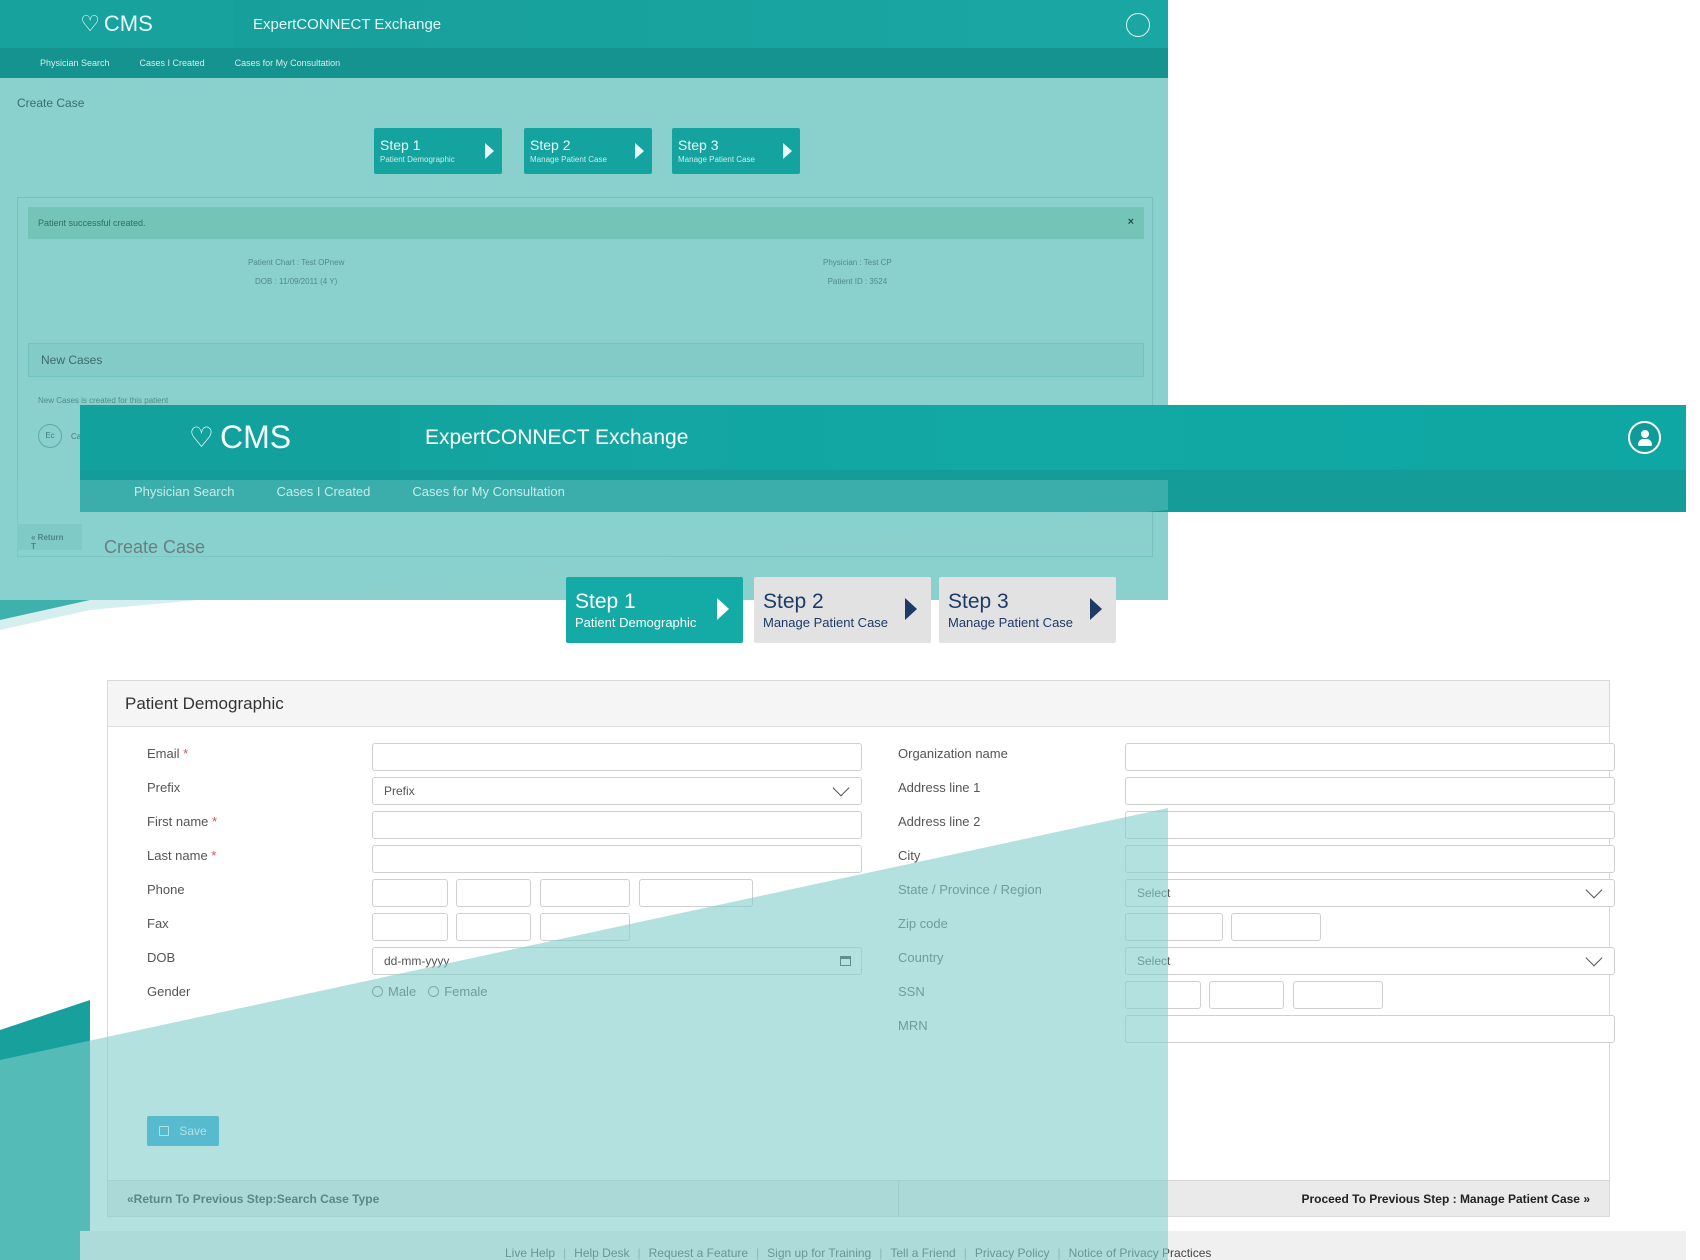 The image size is (1700, 1260). What do you see at coordinates (819, 1253) in the screenshot?
I see `footer-link-training: Sign up for Training` at bounding box center [819, 1253].